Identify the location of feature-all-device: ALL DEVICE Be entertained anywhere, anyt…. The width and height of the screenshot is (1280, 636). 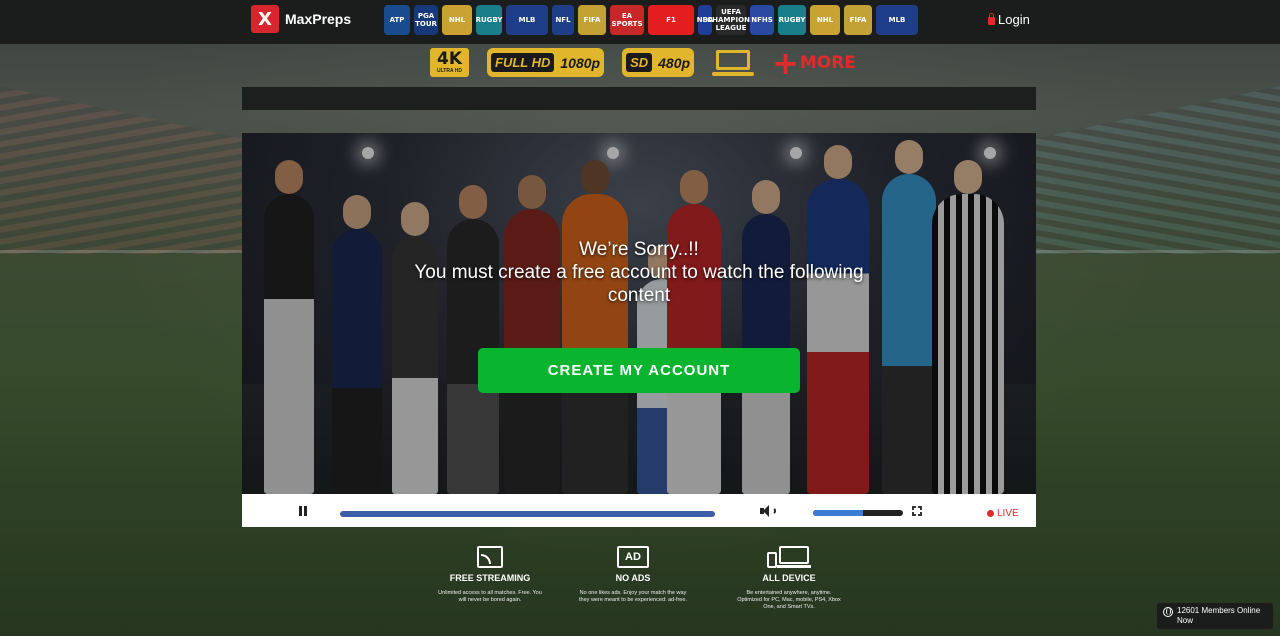
(789, 577).